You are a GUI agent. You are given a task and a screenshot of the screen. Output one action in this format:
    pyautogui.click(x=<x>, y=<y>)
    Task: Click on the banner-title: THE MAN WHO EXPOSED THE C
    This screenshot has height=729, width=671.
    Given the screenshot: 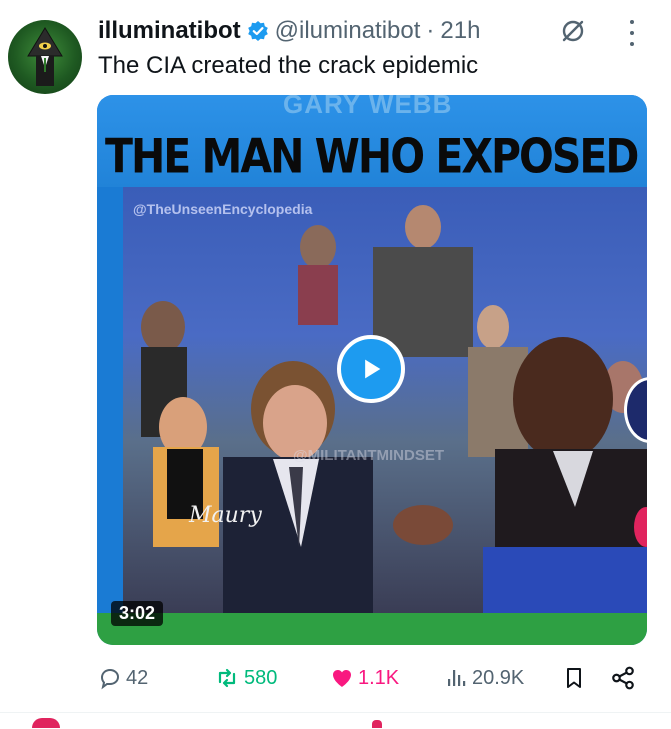 What is the action you would take?
    pyautogui.click(x=376, y=157)
    